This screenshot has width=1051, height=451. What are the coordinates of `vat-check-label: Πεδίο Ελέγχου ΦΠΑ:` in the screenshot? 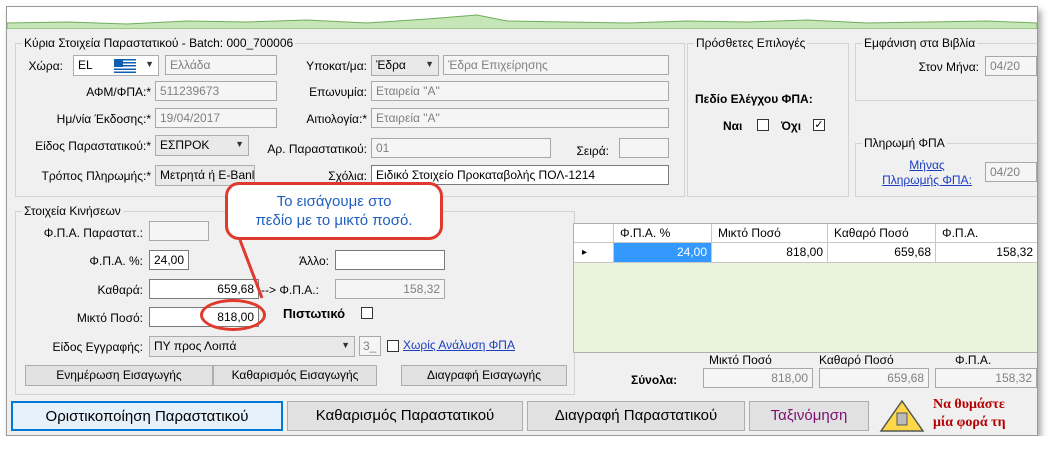 It's located at (754, 99).